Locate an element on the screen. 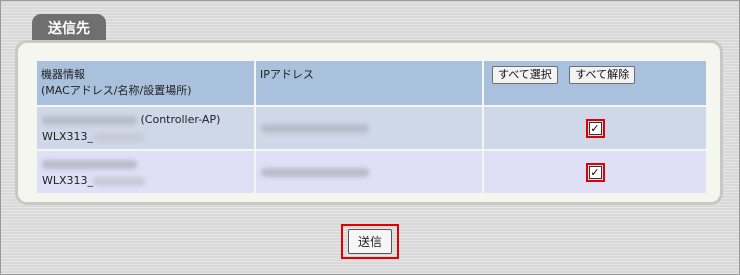  table-row: WLX313_ ✓ is located at coordinates (371, 172).